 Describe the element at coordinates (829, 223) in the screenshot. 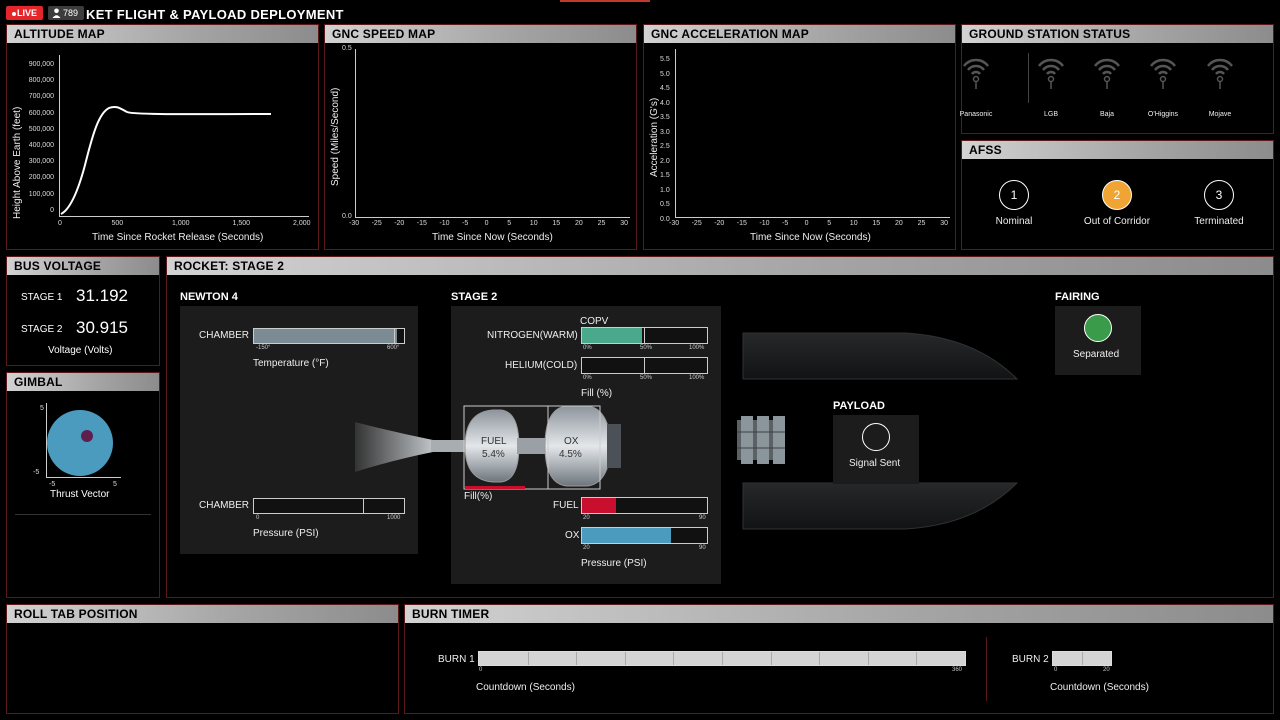

I see `accel-xtick: 5` at that location.